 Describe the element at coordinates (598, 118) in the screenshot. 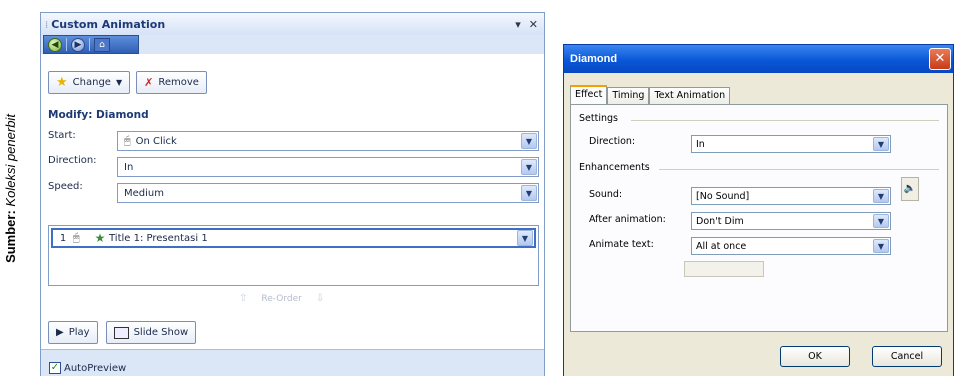

I see `settings-group-label: Settings` at that location.